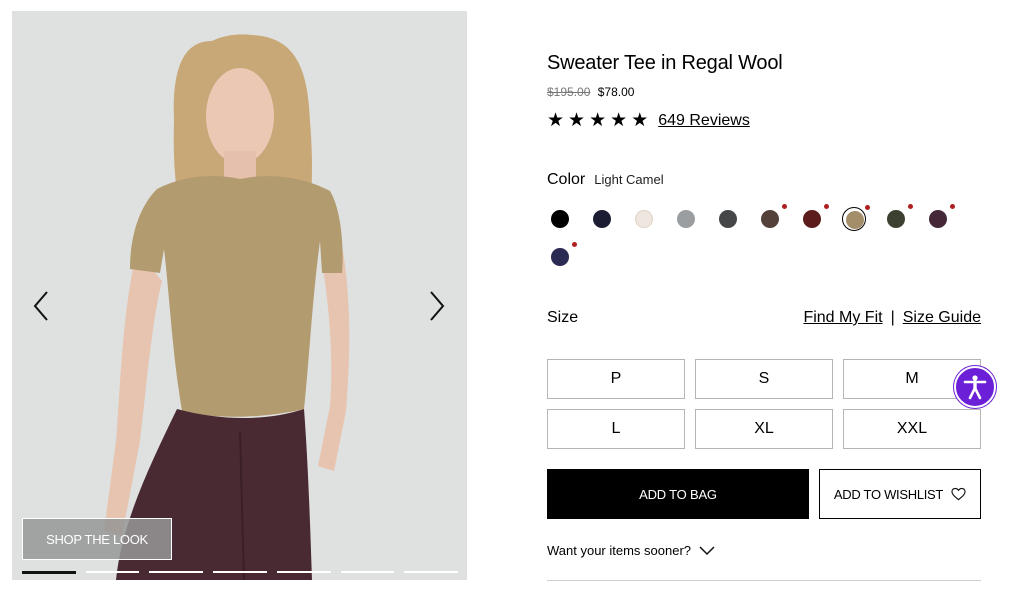 The height and width of the screenshot is (598, 1012). I want to click on price-block: $195.00 $78.00, so click(590, 92).